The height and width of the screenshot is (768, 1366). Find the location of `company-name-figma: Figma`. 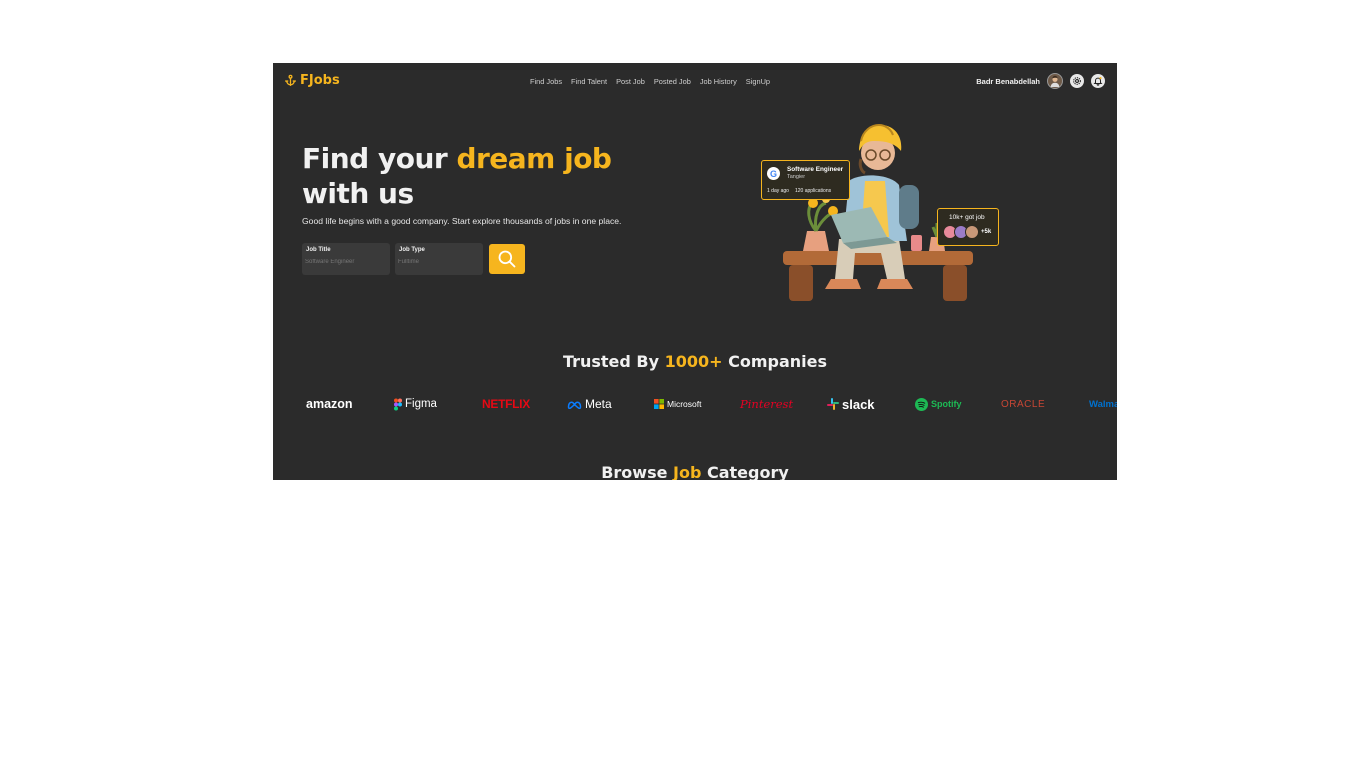

company-name-figma: Figma is located at coordinates (421, 404).